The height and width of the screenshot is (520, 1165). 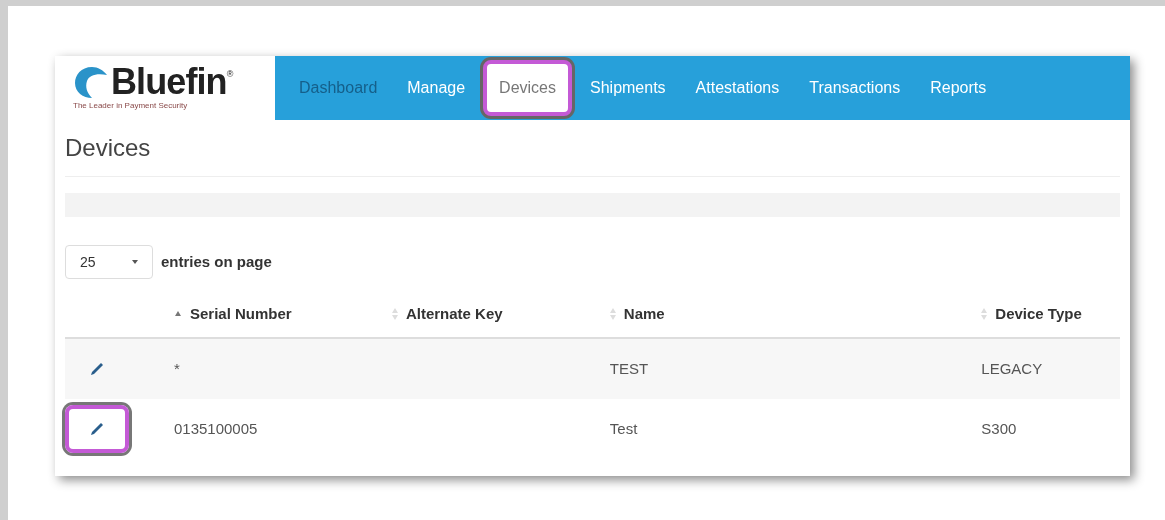 What do you see at coordinates (230, 74) in the screenshot?
I see `registered-mark: ®` at bounding box center [230, 74].